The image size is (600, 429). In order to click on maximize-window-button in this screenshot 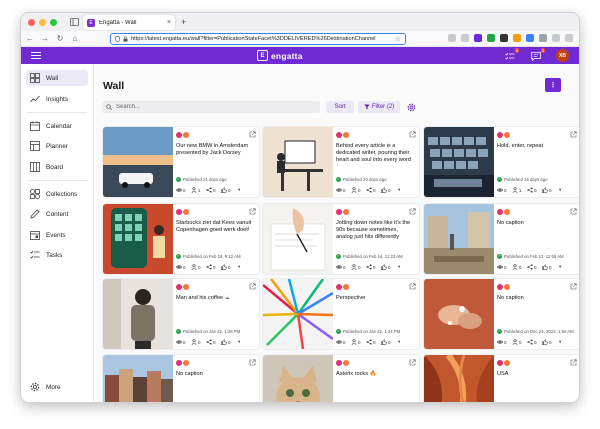, I will do `click(53, 22)`.